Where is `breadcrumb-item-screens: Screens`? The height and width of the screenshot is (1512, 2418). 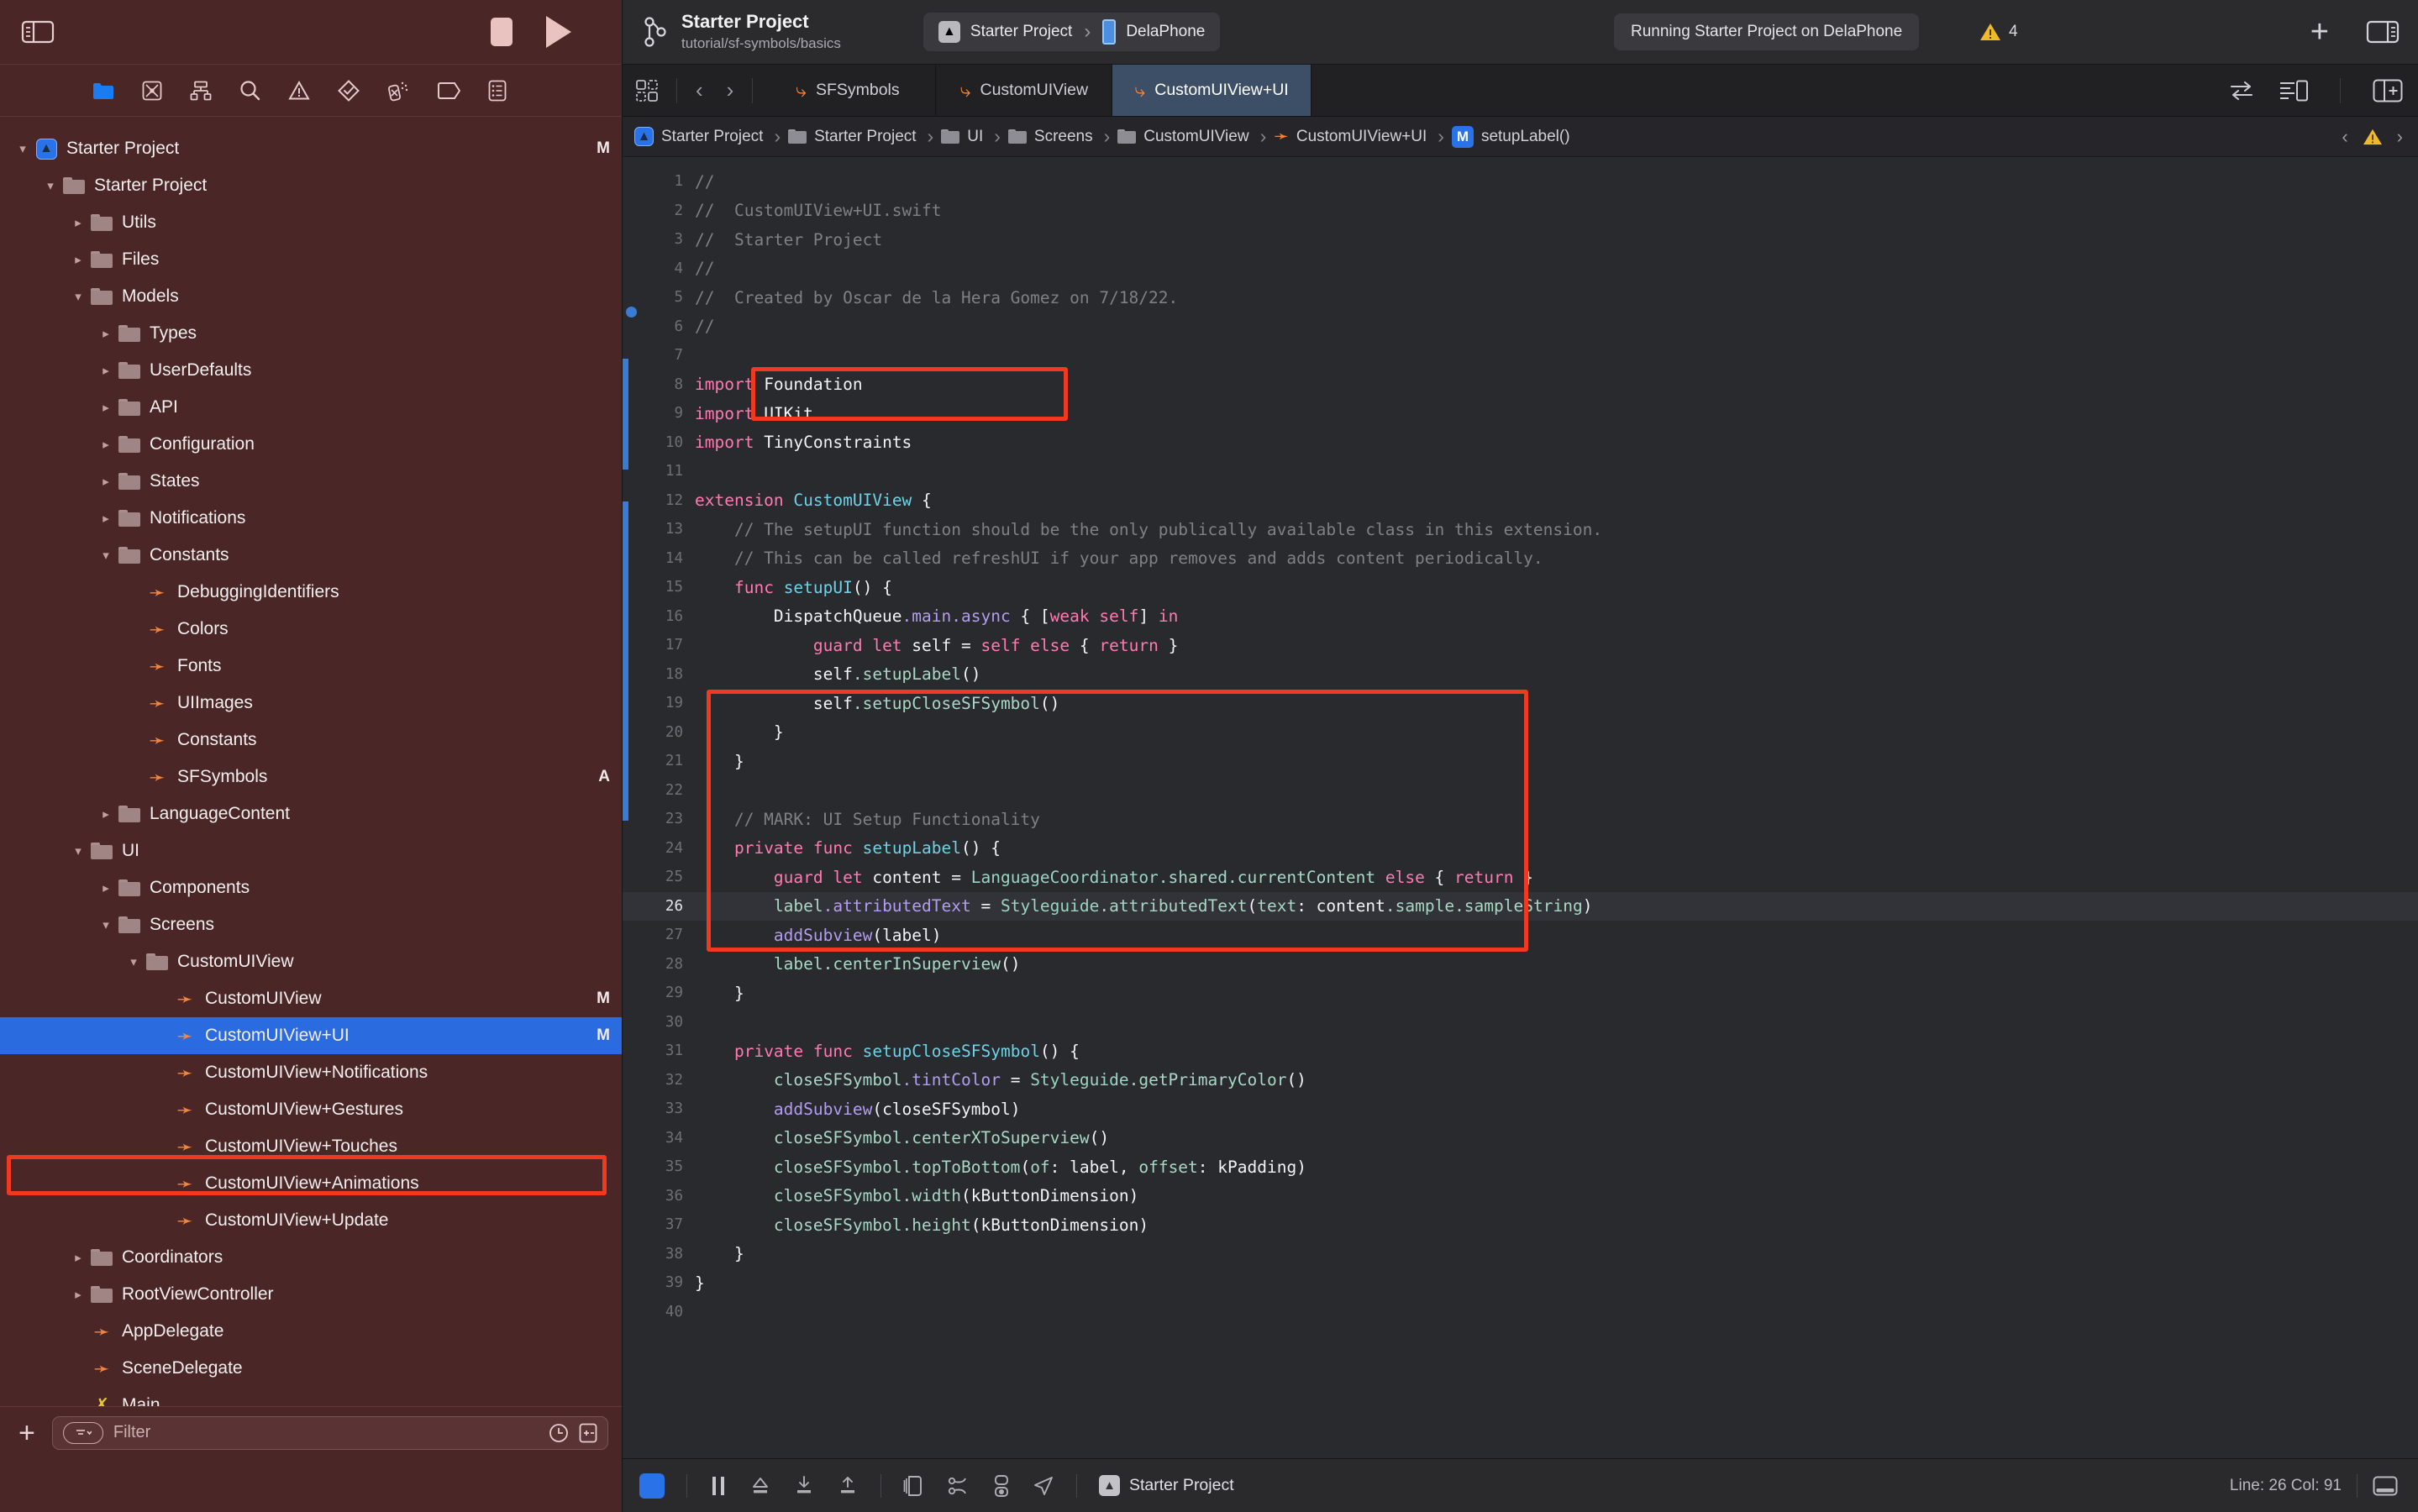
breadcrumb-item-screens: Screens is located at coordinates (1051, 137).